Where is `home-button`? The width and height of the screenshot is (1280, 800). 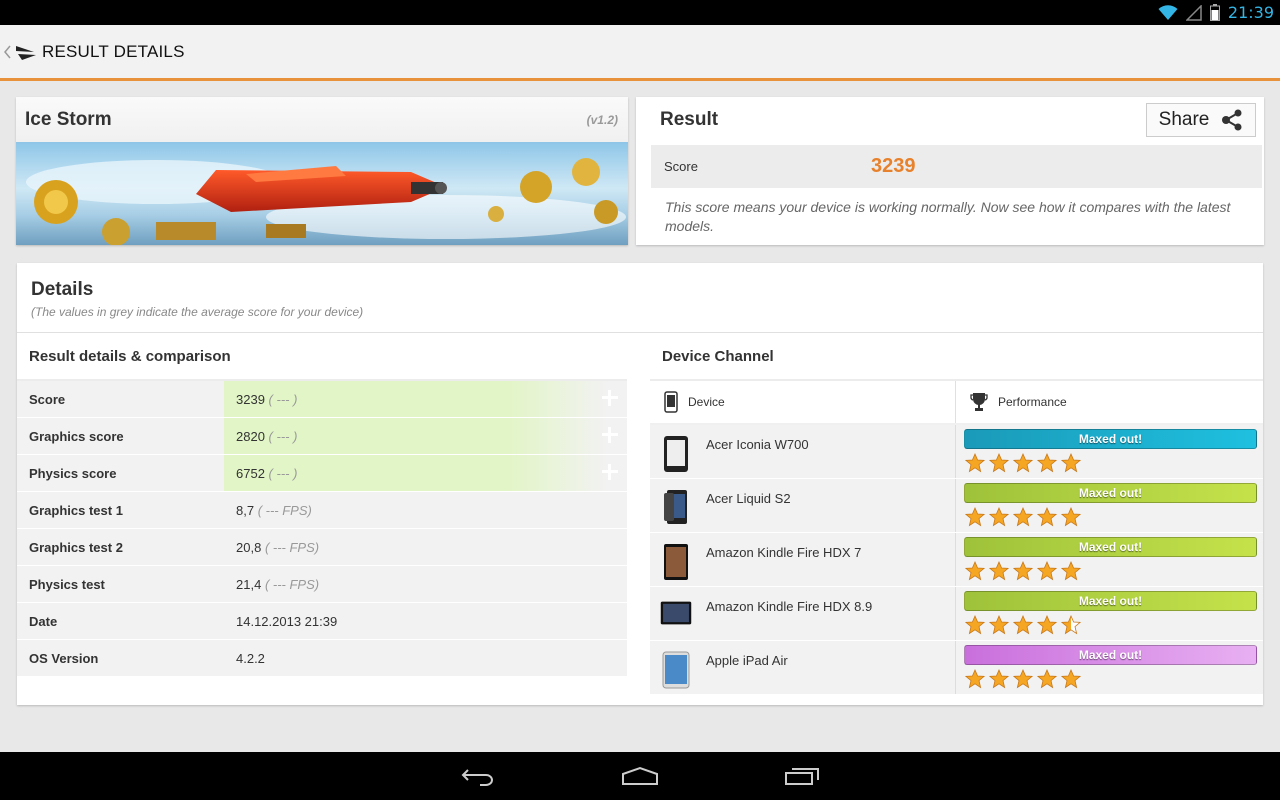 home-button is located at coordinates (640, 776).